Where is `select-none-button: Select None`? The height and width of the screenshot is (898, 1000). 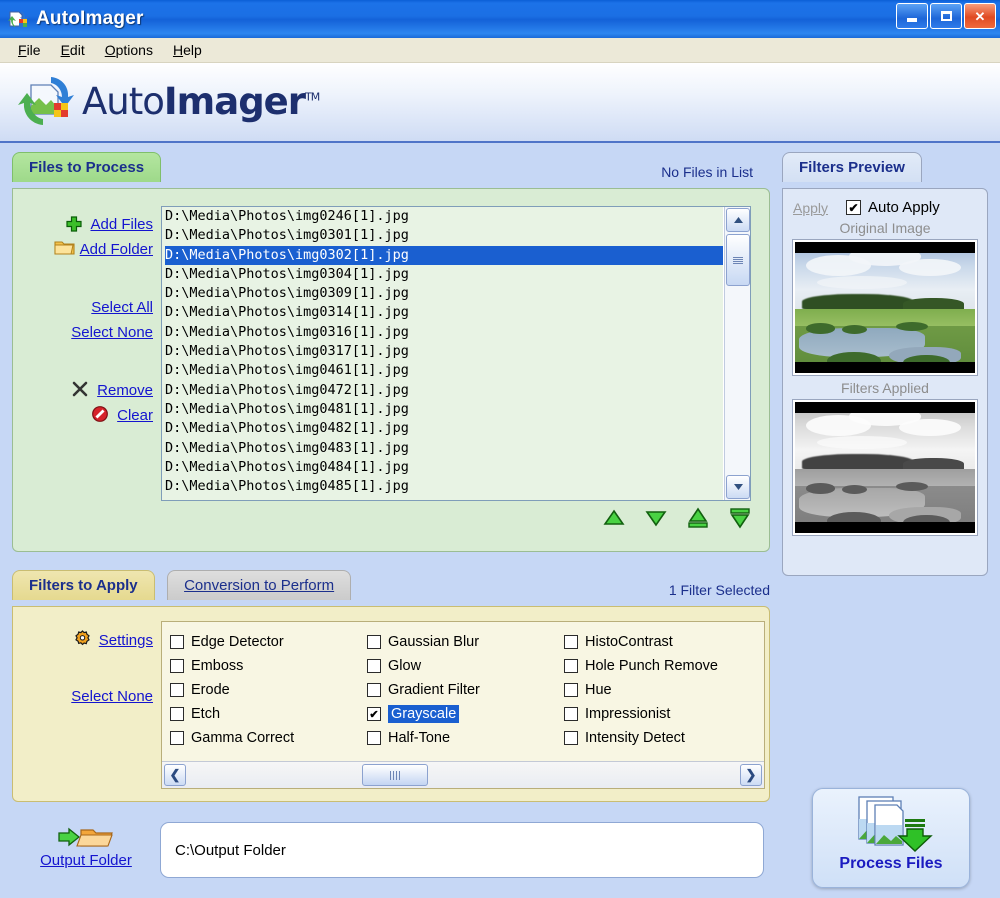 select-none-button: Select None is located at coordinates (87, 332).